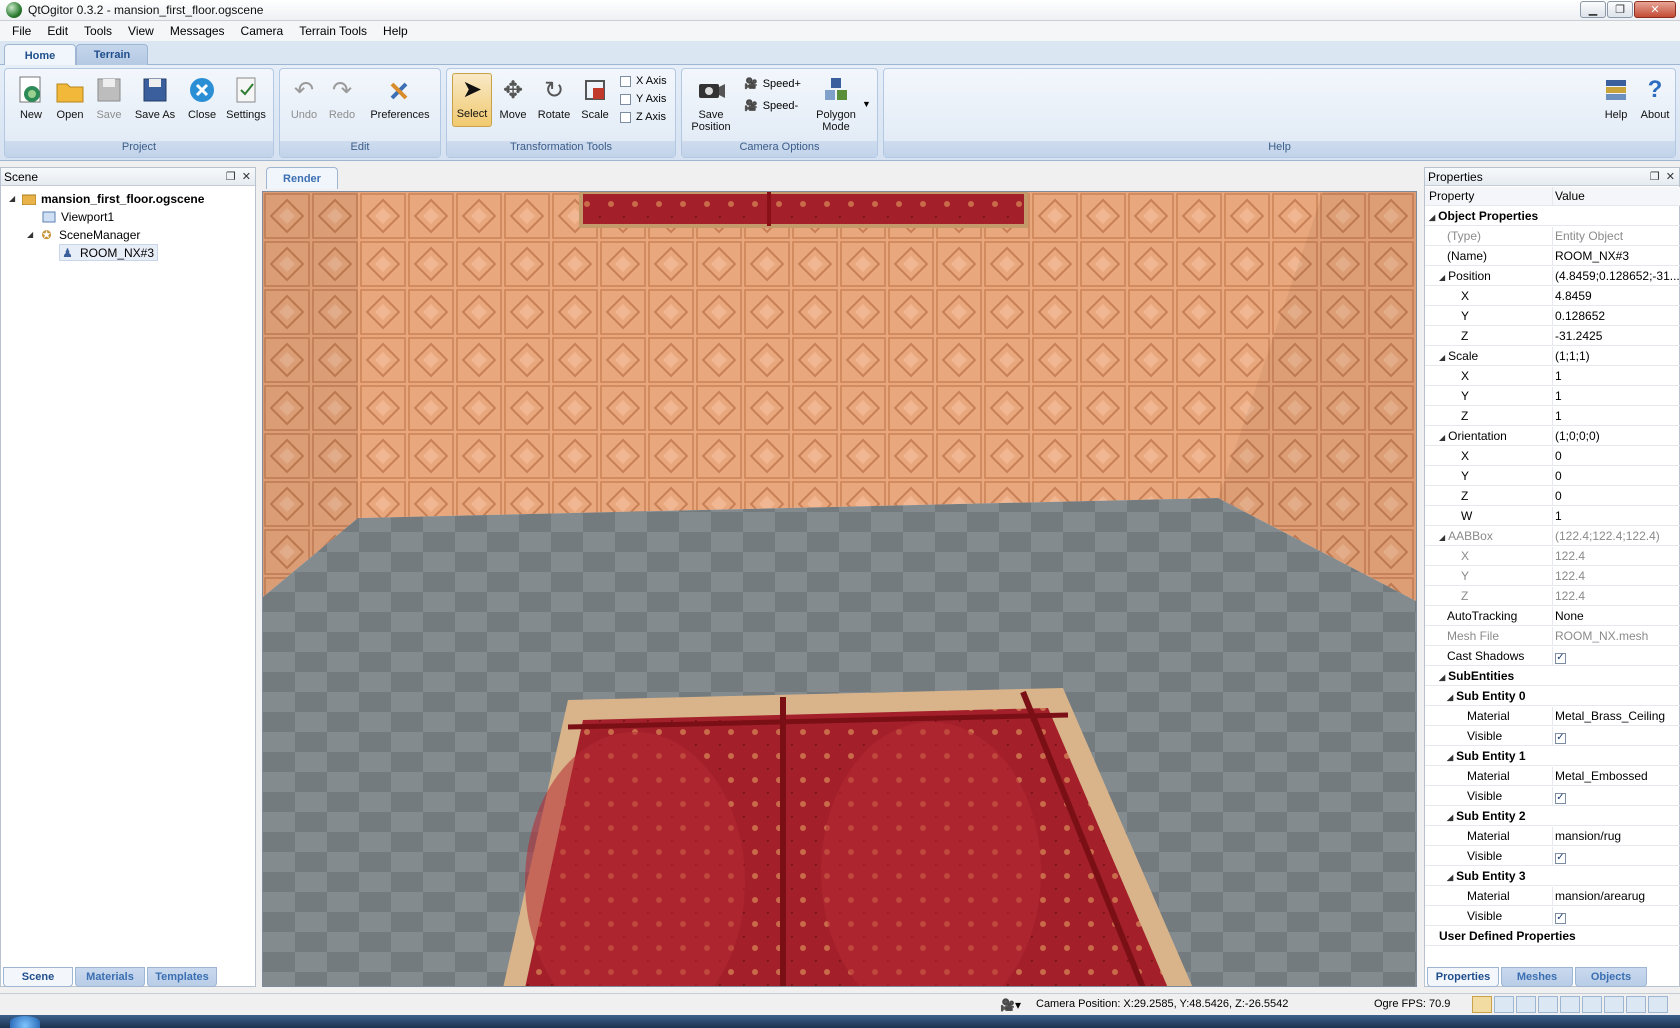 This screenshot has height=1028, width=1680. I want to click on orientation-w-row: W1, so click(1552, 516).